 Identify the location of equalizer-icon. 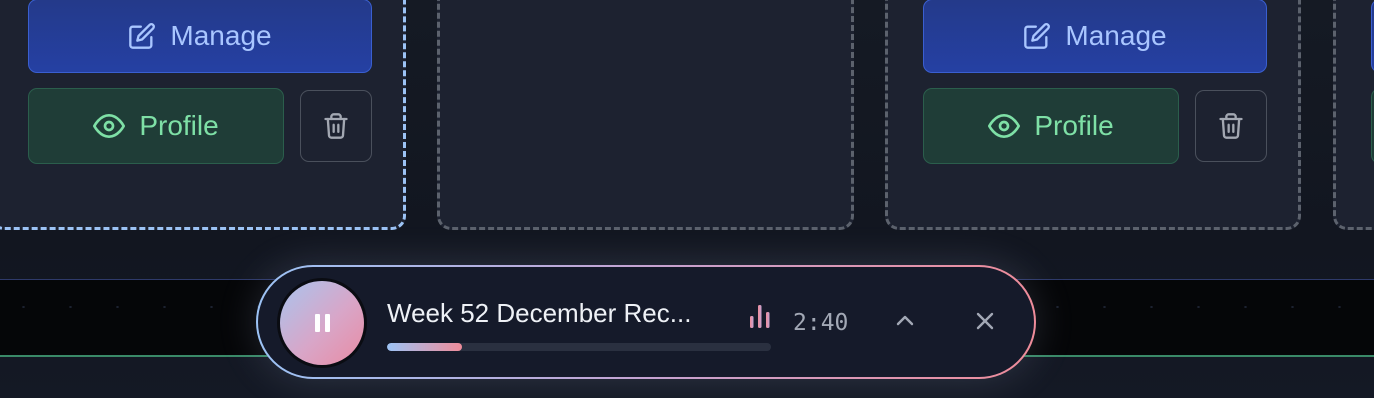
(760, 316).